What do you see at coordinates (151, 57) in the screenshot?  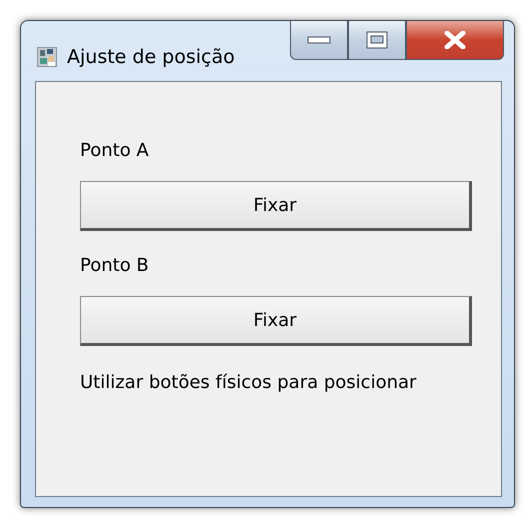 I see `window-title: Ajuste de posição` at bounding box center [151, 57].